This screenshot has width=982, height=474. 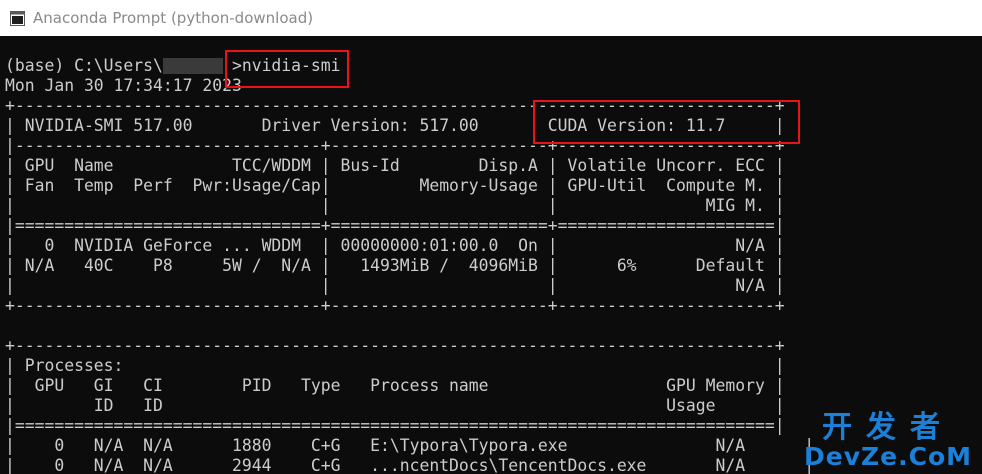 I want to click on watermark-chinese: 开发者, so click(x=888, y=427).